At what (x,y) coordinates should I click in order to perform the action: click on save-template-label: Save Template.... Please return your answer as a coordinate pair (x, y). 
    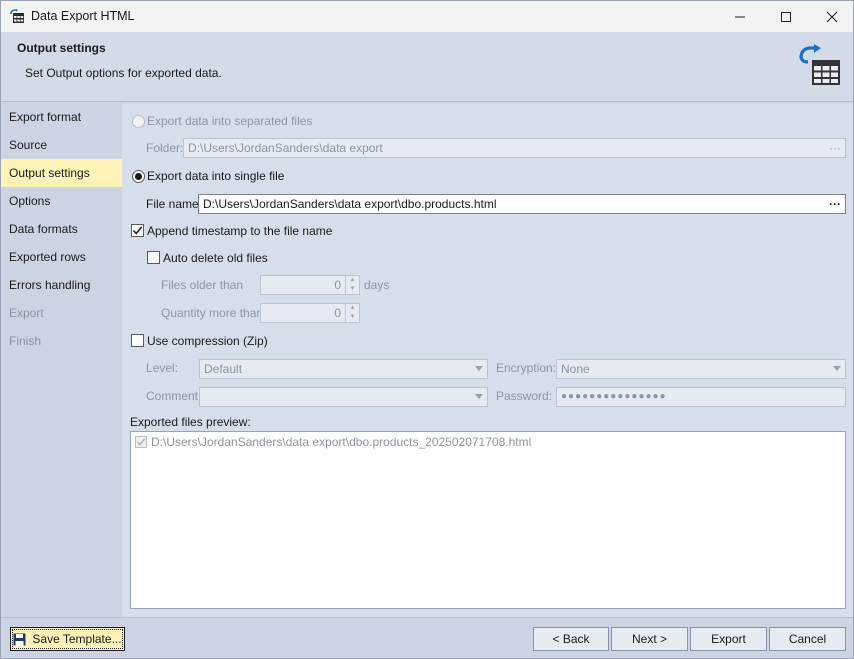
    Looking at the image, I should click on (77, 639).